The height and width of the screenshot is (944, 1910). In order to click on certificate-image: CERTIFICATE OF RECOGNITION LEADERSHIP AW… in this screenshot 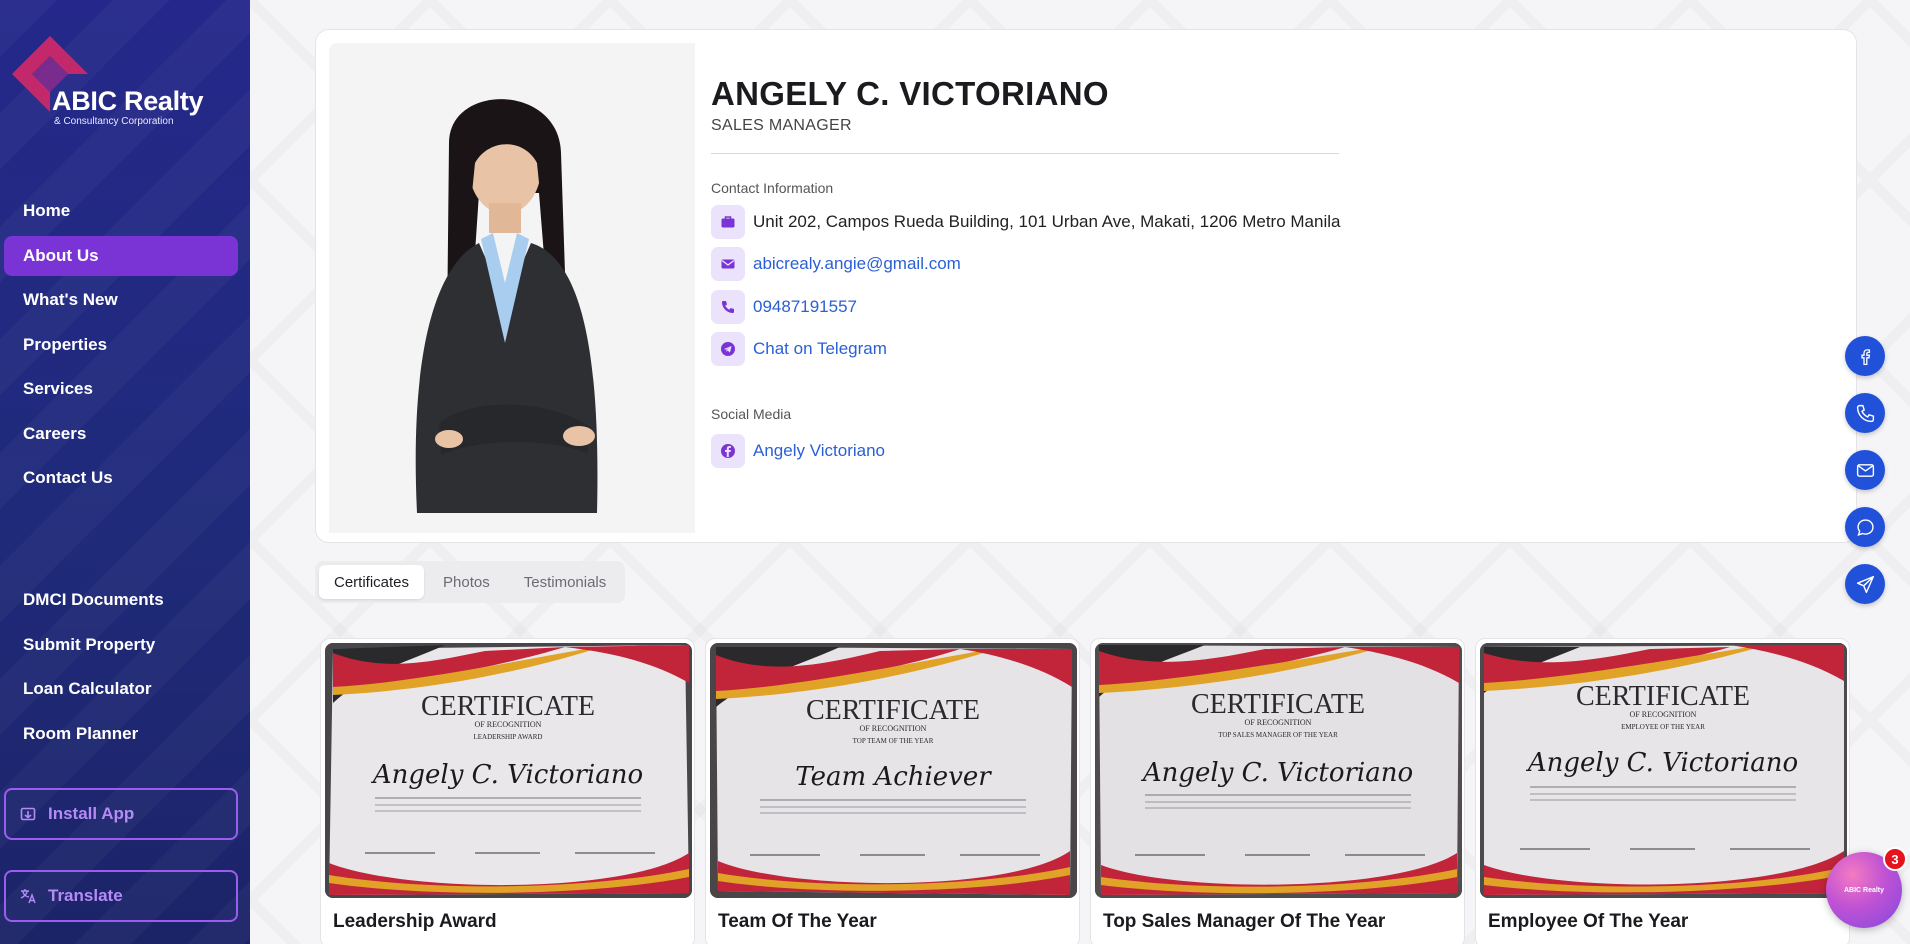, I will do `click(508, 770)`.